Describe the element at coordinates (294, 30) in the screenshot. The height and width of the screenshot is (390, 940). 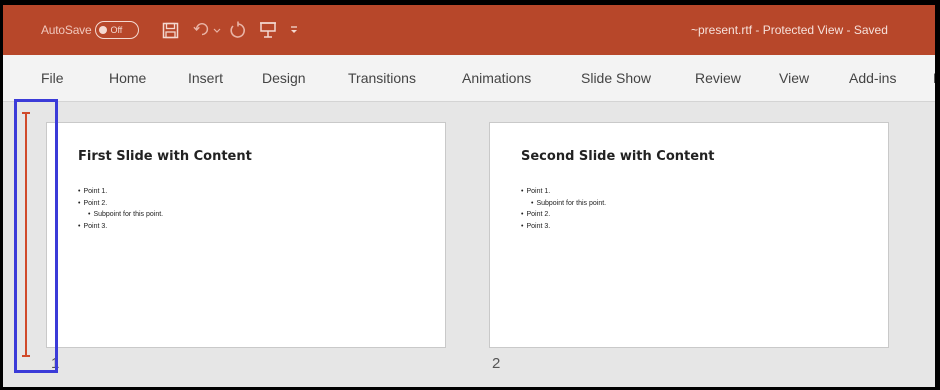
I see `customize-qat-icon` at that location.